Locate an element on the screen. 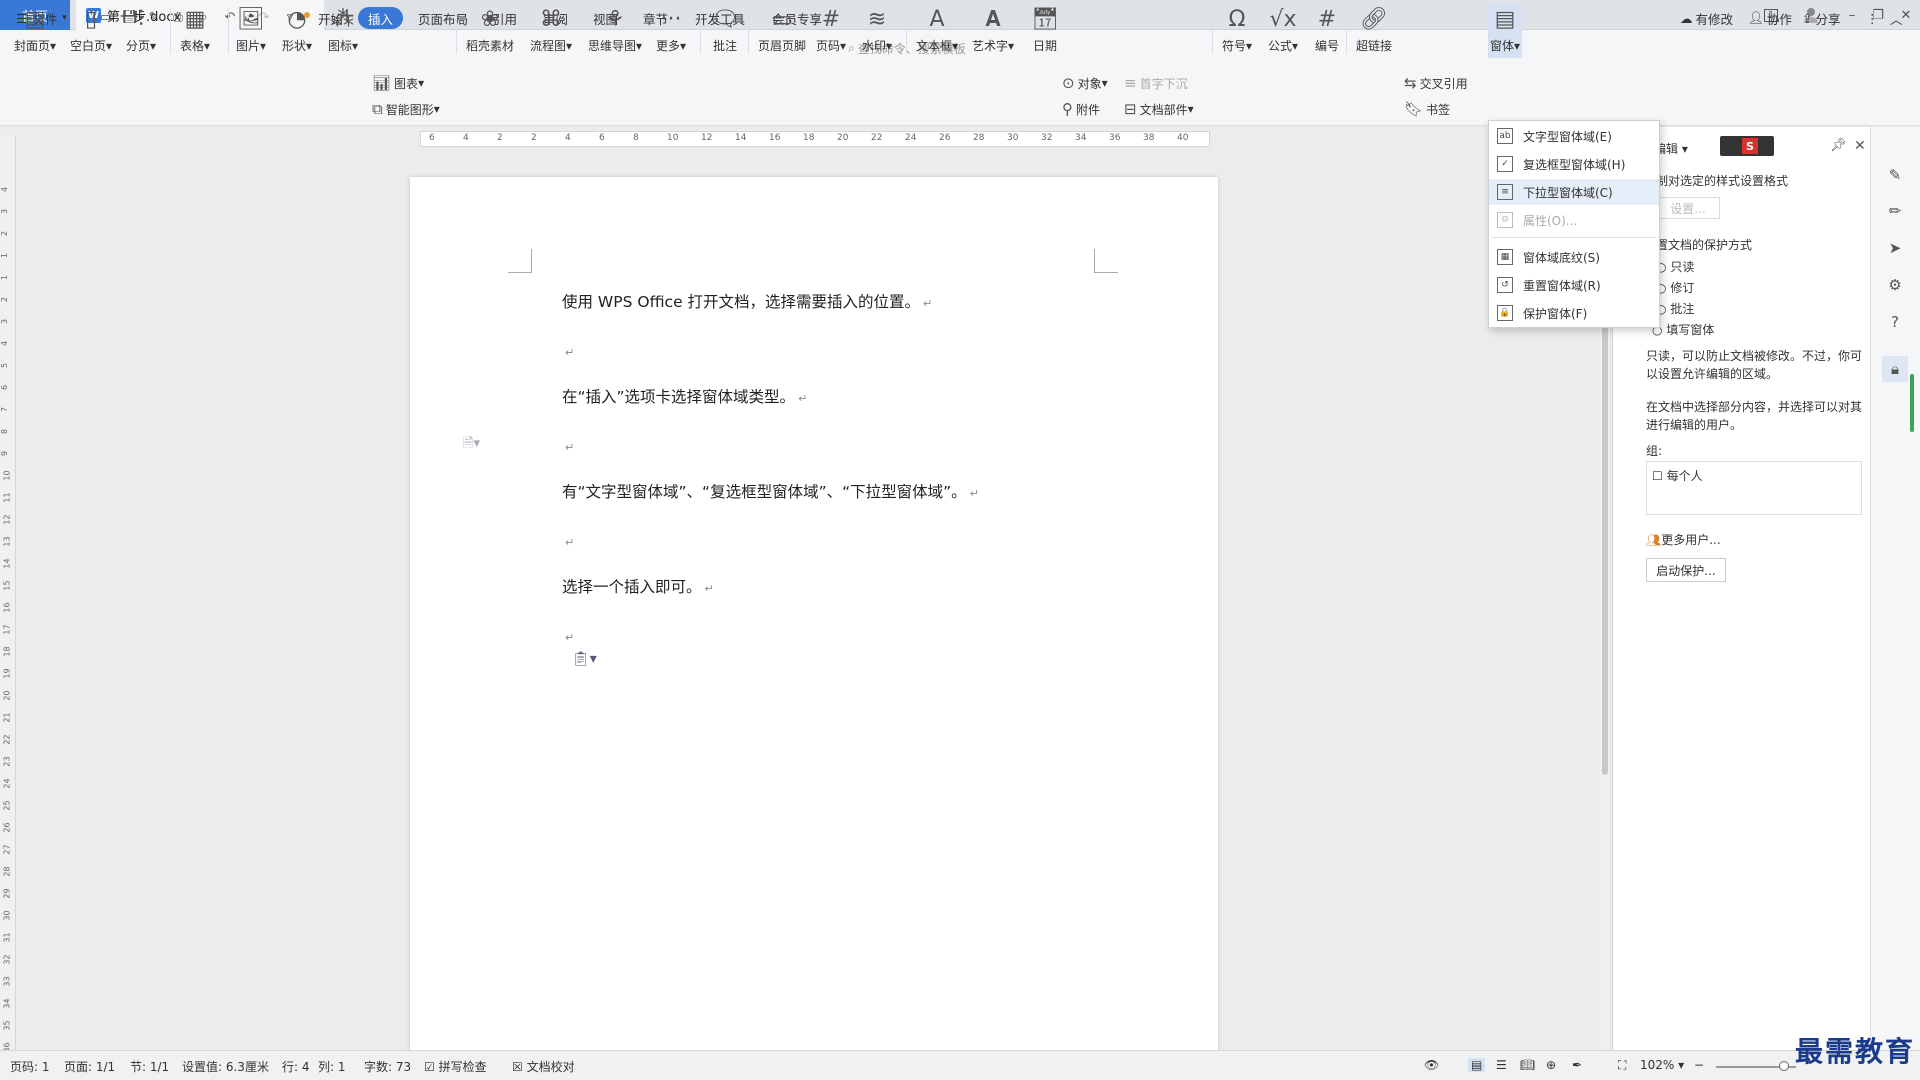 This screenshot has height=1080, width=1920. collapse-ribbon-icon: ︿ is located at coordinates (1896, 18).